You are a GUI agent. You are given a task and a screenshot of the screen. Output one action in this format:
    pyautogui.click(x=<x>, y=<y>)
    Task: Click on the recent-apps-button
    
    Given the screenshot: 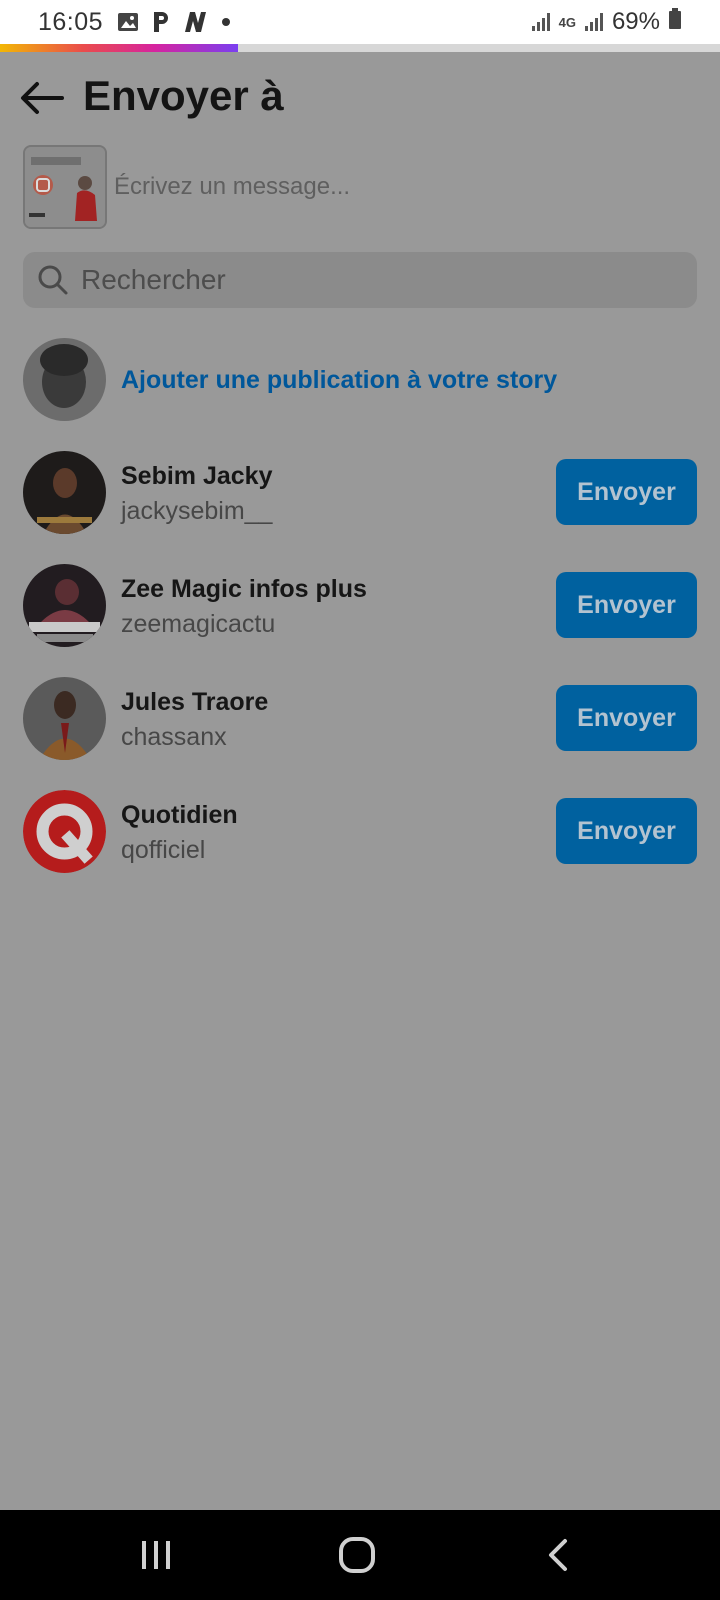 What is the action you would take?
    pyautogui.click(x=156, y=1555)
    